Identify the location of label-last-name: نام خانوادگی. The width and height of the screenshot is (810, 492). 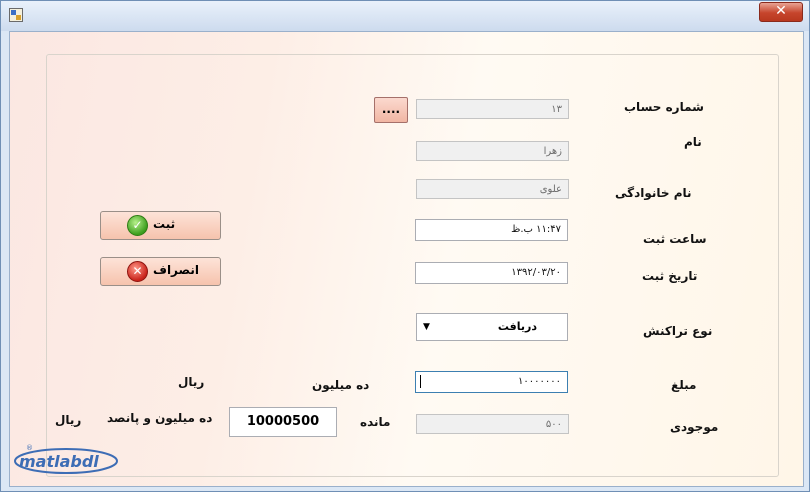
(653, 193).